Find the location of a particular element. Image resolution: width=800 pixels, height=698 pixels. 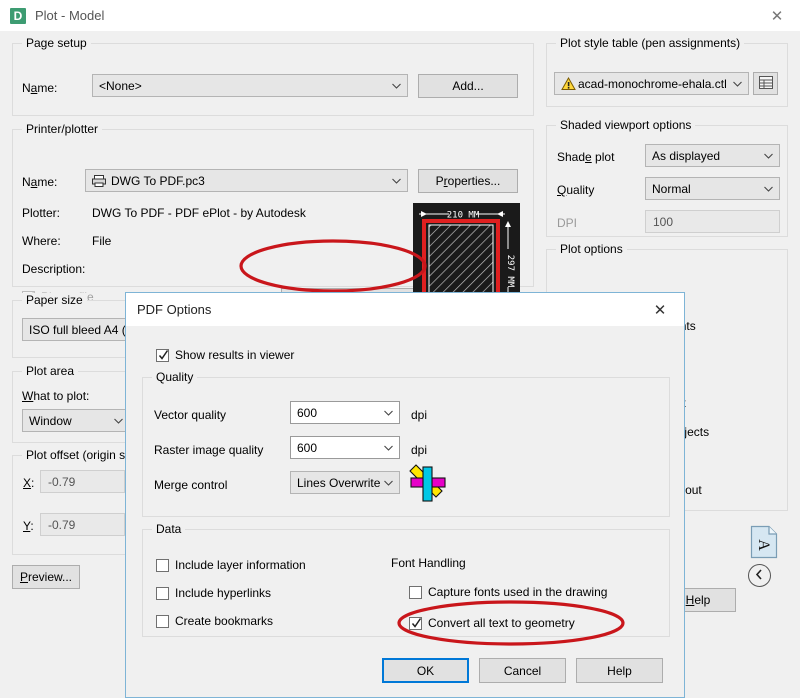

what-to-plot-value: Window is located at coordinates (50, 420).